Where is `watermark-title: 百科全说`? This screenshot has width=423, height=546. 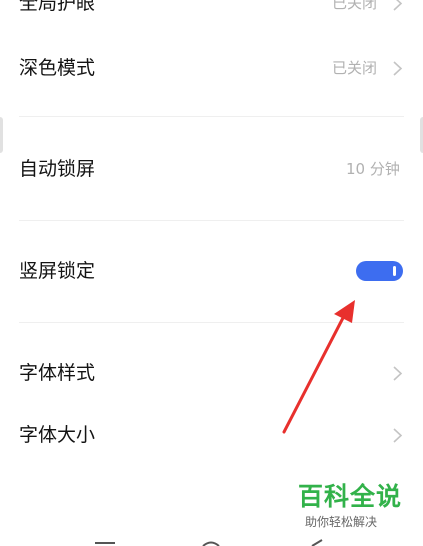 watermark-title: 百科全说 is located at coordinates (350, 496).